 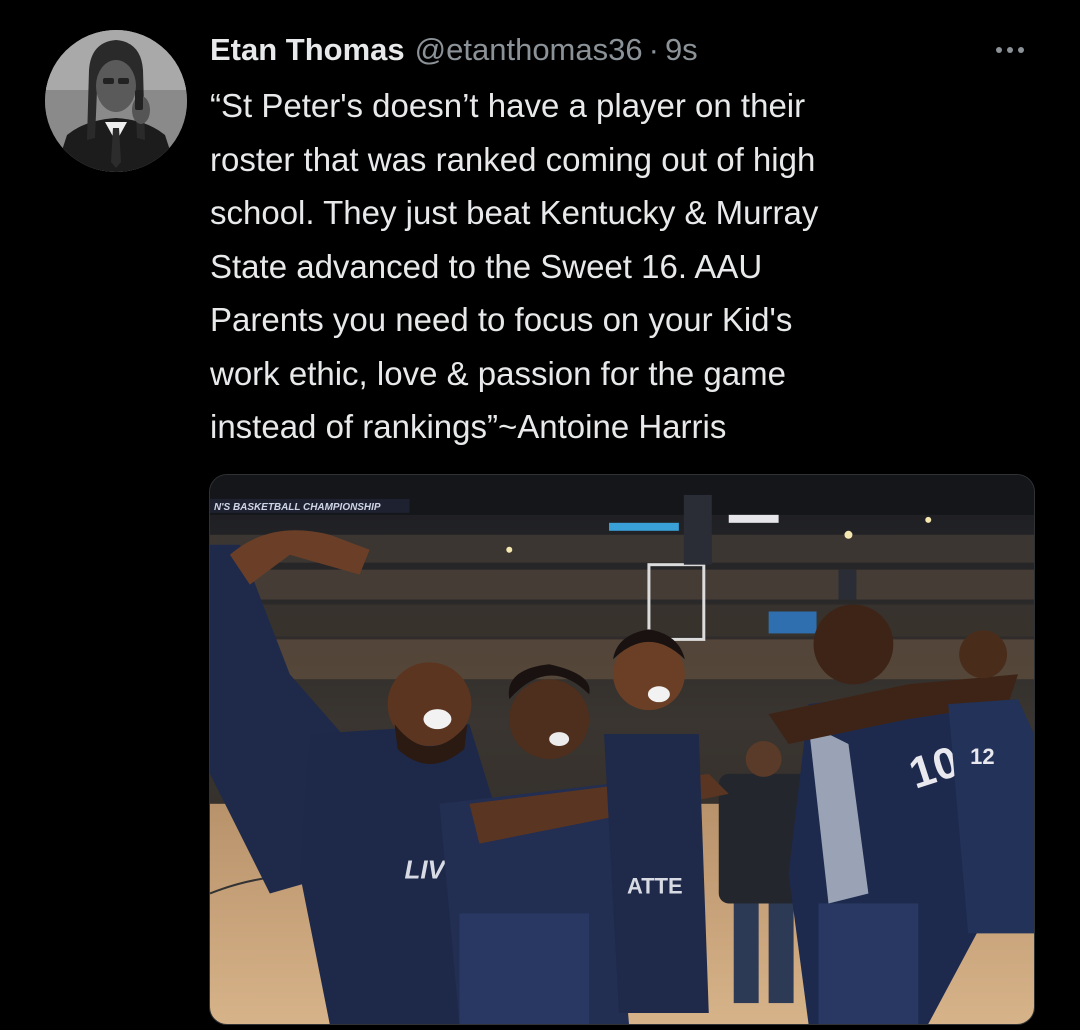 What do you see at coordinates (655, 885) in the screenshot?
I see `shirt-text-2: ATTE` at bounding box center [655, 885].